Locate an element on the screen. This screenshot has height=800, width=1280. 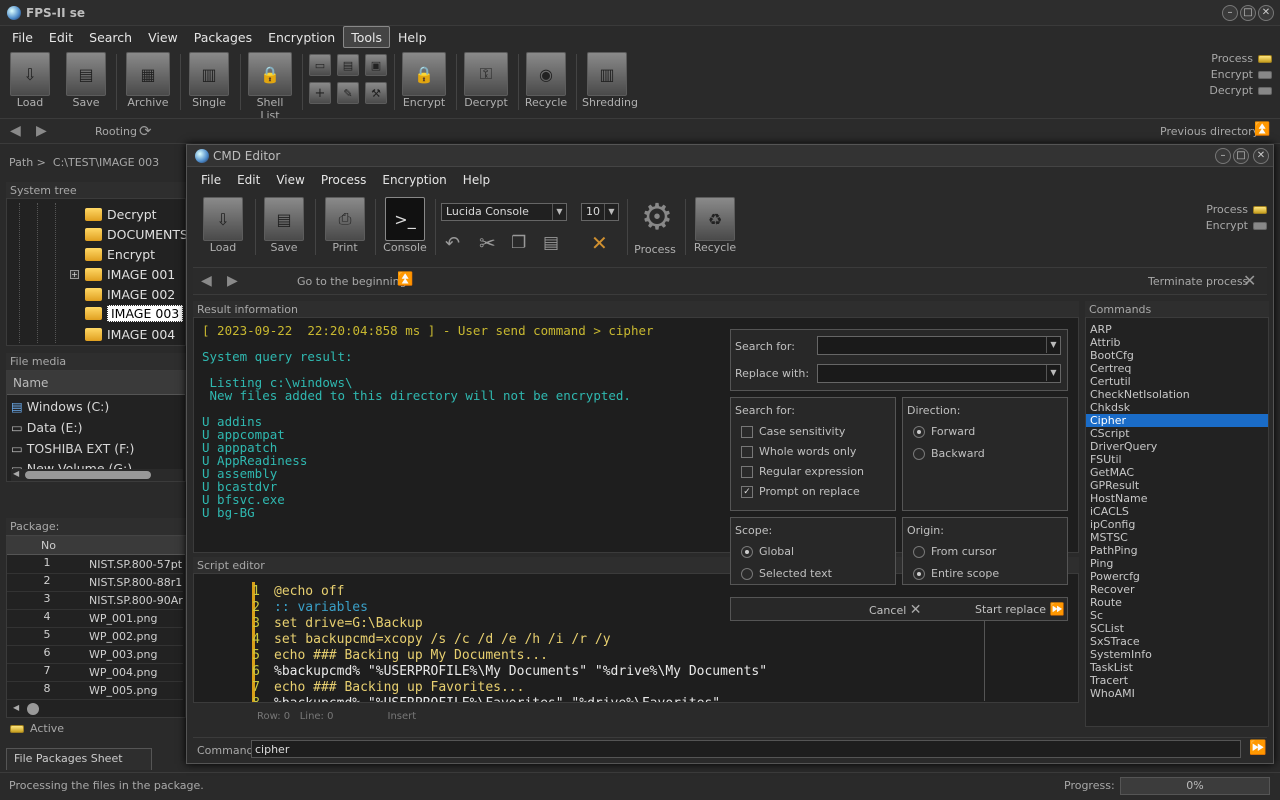
command-item: BootCfg is located at coordinates (1177, 355).